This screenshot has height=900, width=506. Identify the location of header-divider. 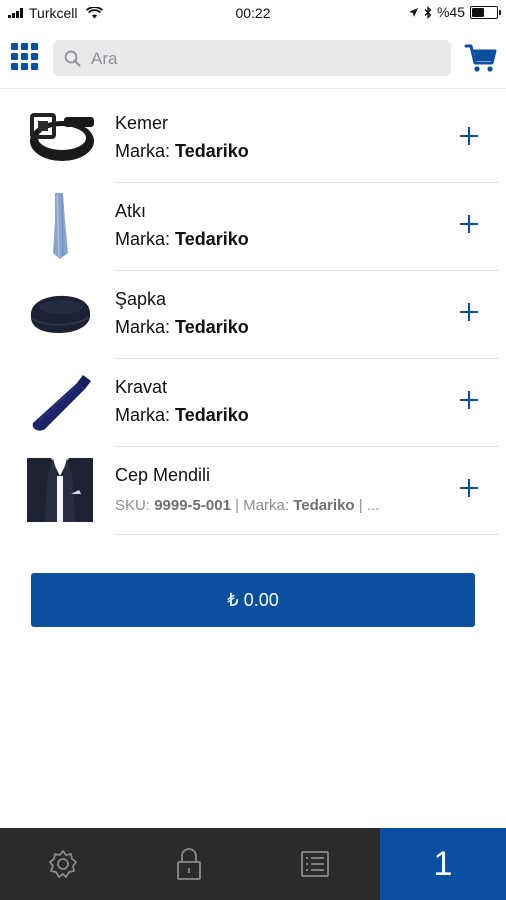
(253, 88).